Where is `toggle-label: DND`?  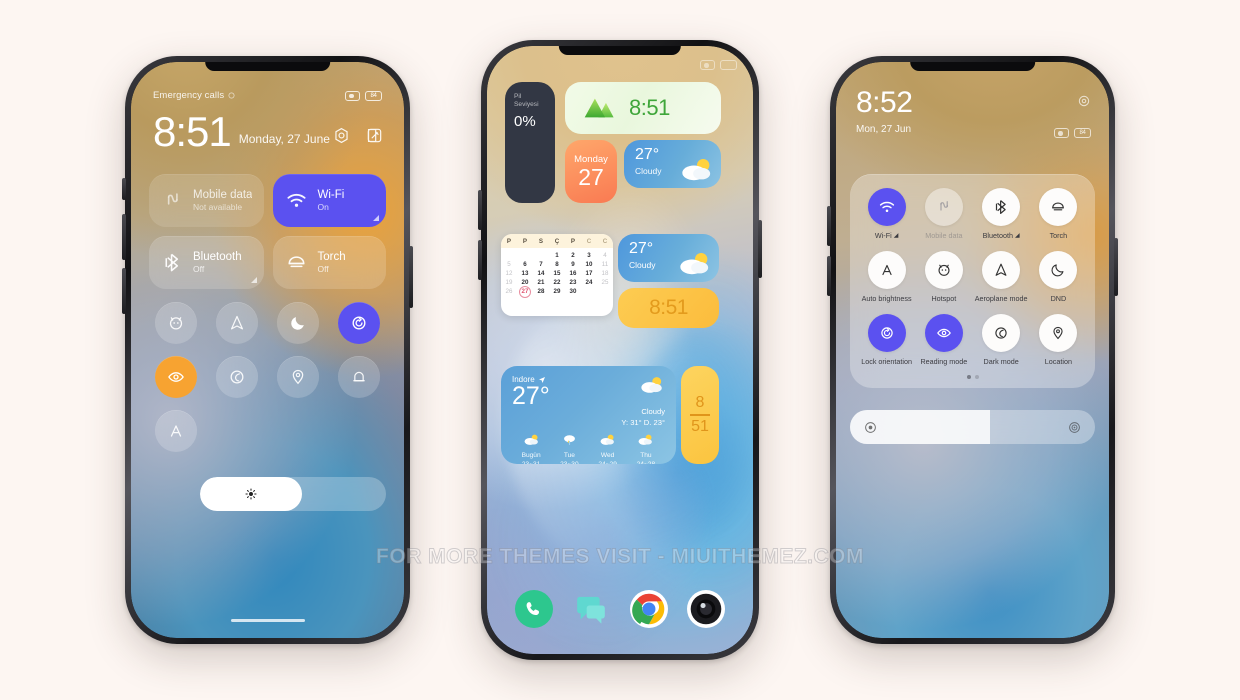 toggle-label: DND is located at coordinates (1058, 298).